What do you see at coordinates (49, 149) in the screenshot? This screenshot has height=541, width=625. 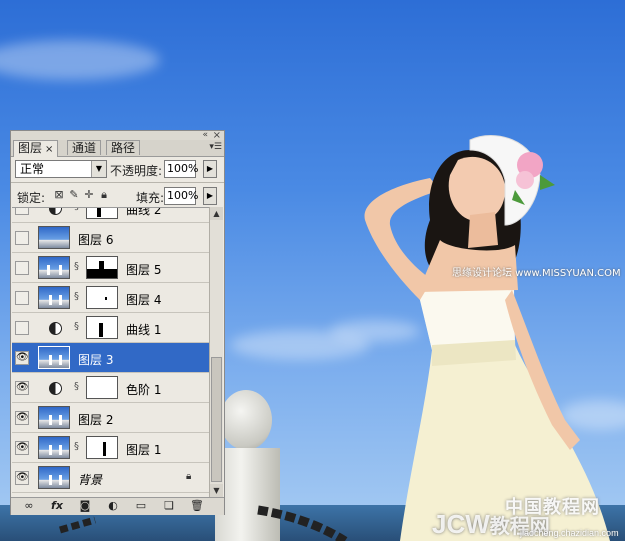 I see `tab-close-icon: ×` at bounding box center [49, 149].